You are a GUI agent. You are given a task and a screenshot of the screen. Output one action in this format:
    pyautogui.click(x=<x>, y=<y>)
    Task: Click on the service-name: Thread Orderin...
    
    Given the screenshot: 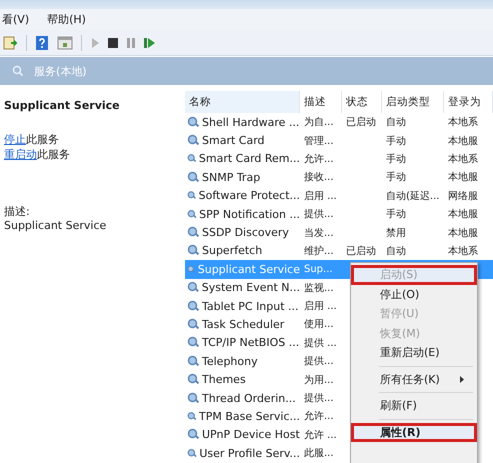 What is the action you would take?
    pyautogui.click(x=249, y=398)
    